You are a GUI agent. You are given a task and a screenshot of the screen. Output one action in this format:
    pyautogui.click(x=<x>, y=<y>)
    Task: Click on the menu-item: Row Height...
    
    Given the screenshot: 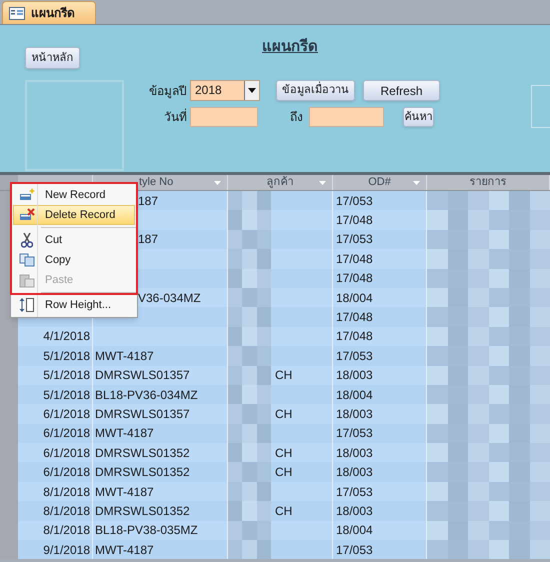 What is the action you would take?
    pyautogui.click(x=74, y=305)
    